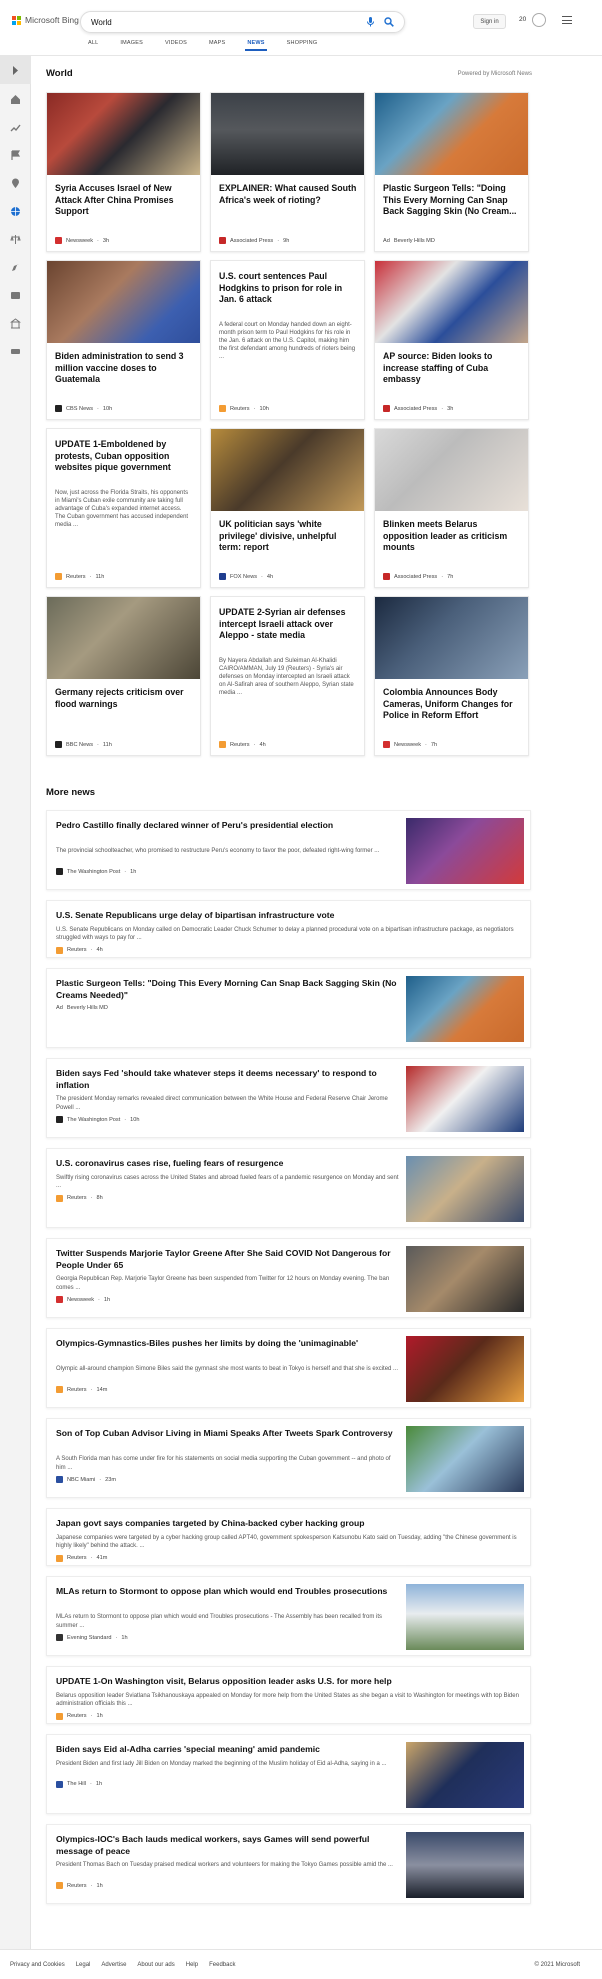  Describe the element at coordinates (418, 408) in the screenshot. I see `news-card-source: Associated Press · 3h` at that location.